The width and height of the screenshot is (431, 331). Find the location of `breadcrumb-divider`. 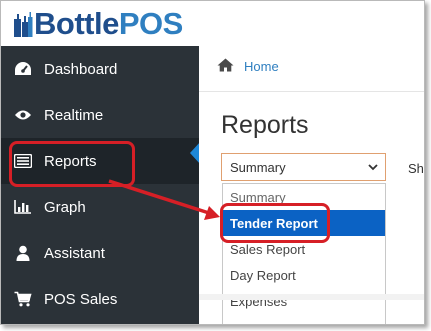

breadcrumb-divider is located at coordinates (311, 91).